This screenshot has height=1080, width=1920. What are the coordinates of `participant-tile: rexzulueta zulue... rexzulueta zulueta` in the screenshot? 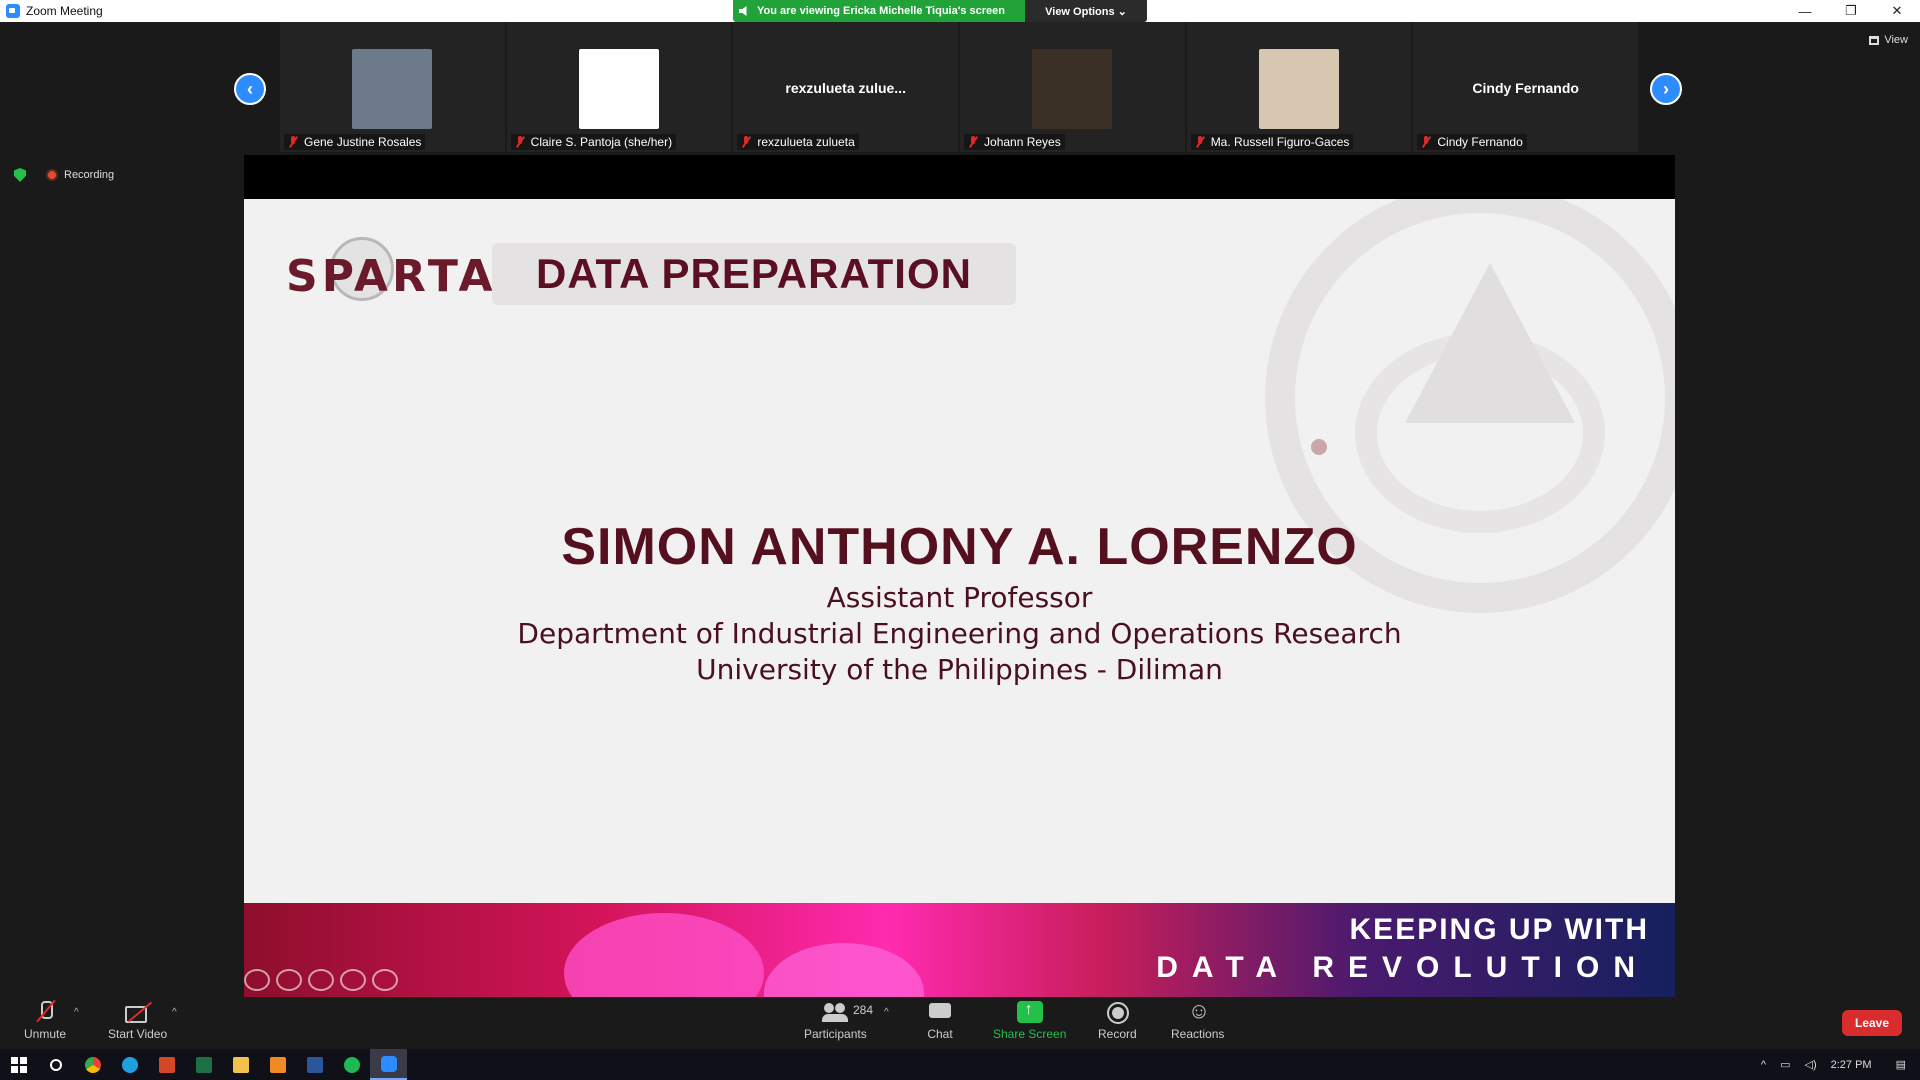 It's located at (846, 87).